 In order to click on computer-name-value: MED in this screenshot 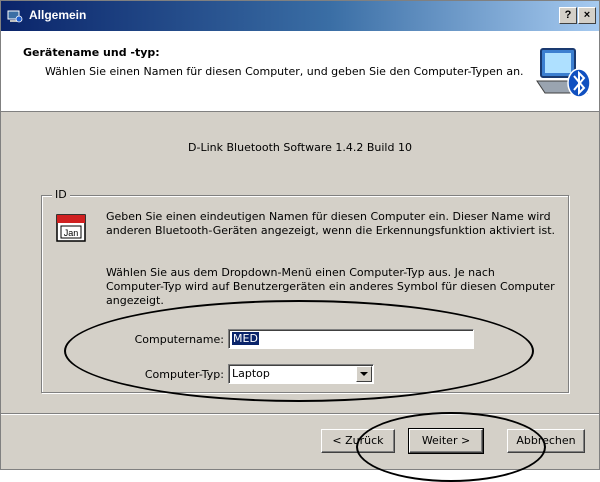, I will do `click(245, 338)`.